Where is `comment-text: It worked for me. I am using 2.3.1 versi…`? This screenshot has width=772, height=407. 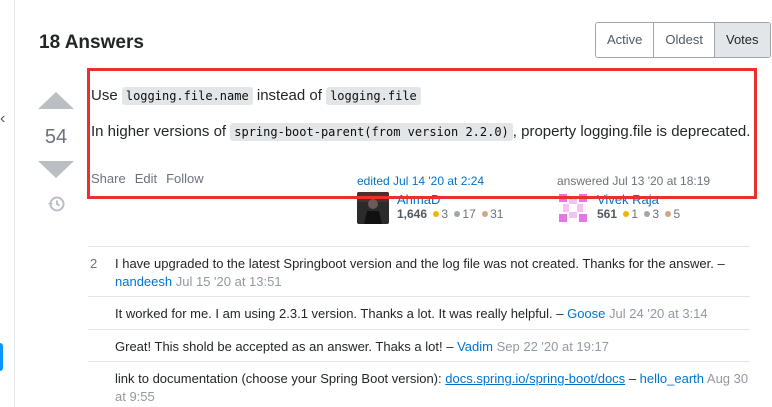 comment-text: It worked for me. I am using 2.3.1 versi… is located at coordinates (339, 314).